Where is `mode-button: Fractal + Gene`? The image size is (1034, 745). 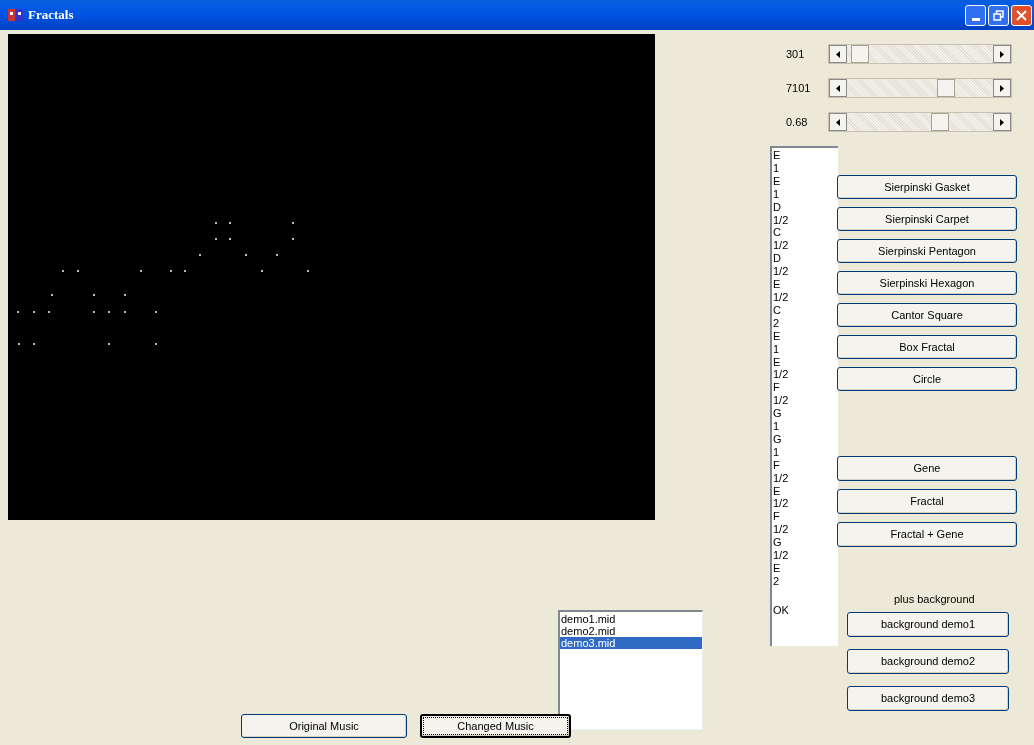
mode-button: Fractal + Gene is located at coordinates (927, 534).